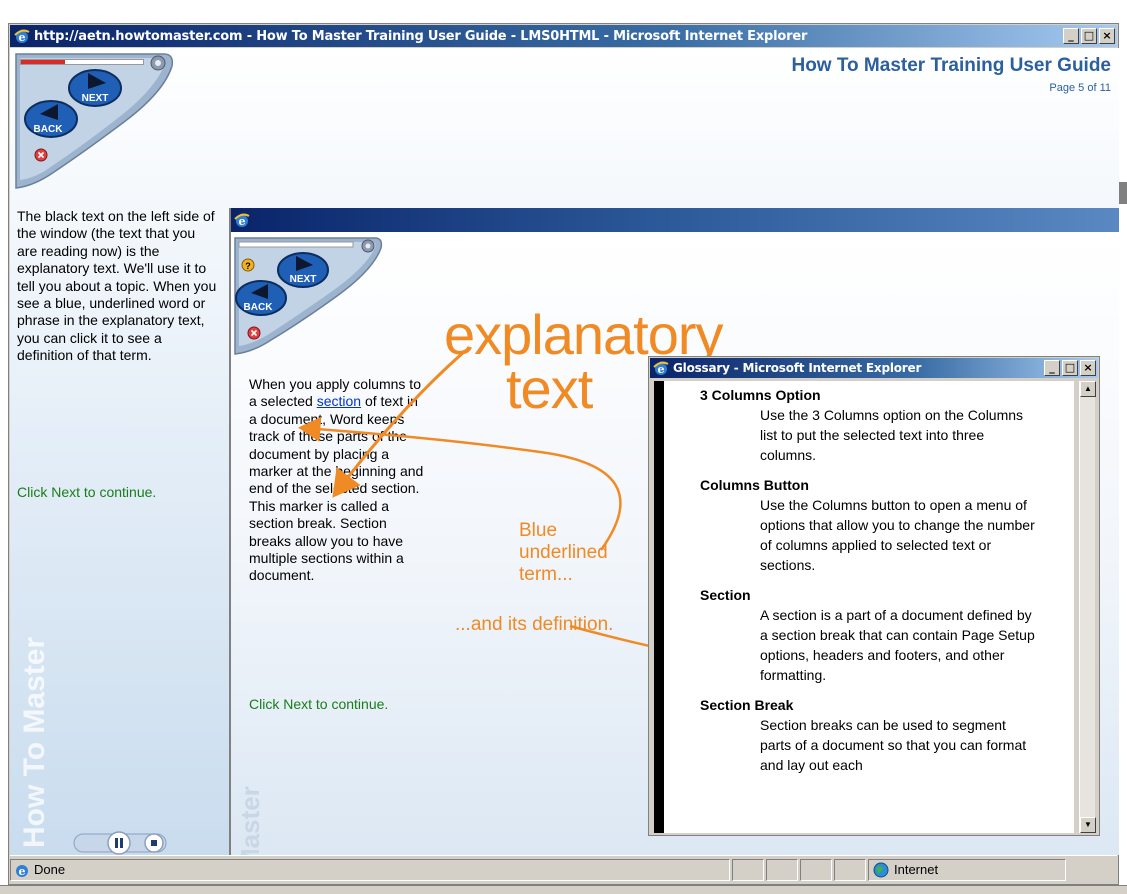 The width and height of the screenshot is (1127, 894). What do you see at coordinates (87, 492) in the screenshot?
I see `next-hint: Click Next to continue.` at bounding box center [87, 492].